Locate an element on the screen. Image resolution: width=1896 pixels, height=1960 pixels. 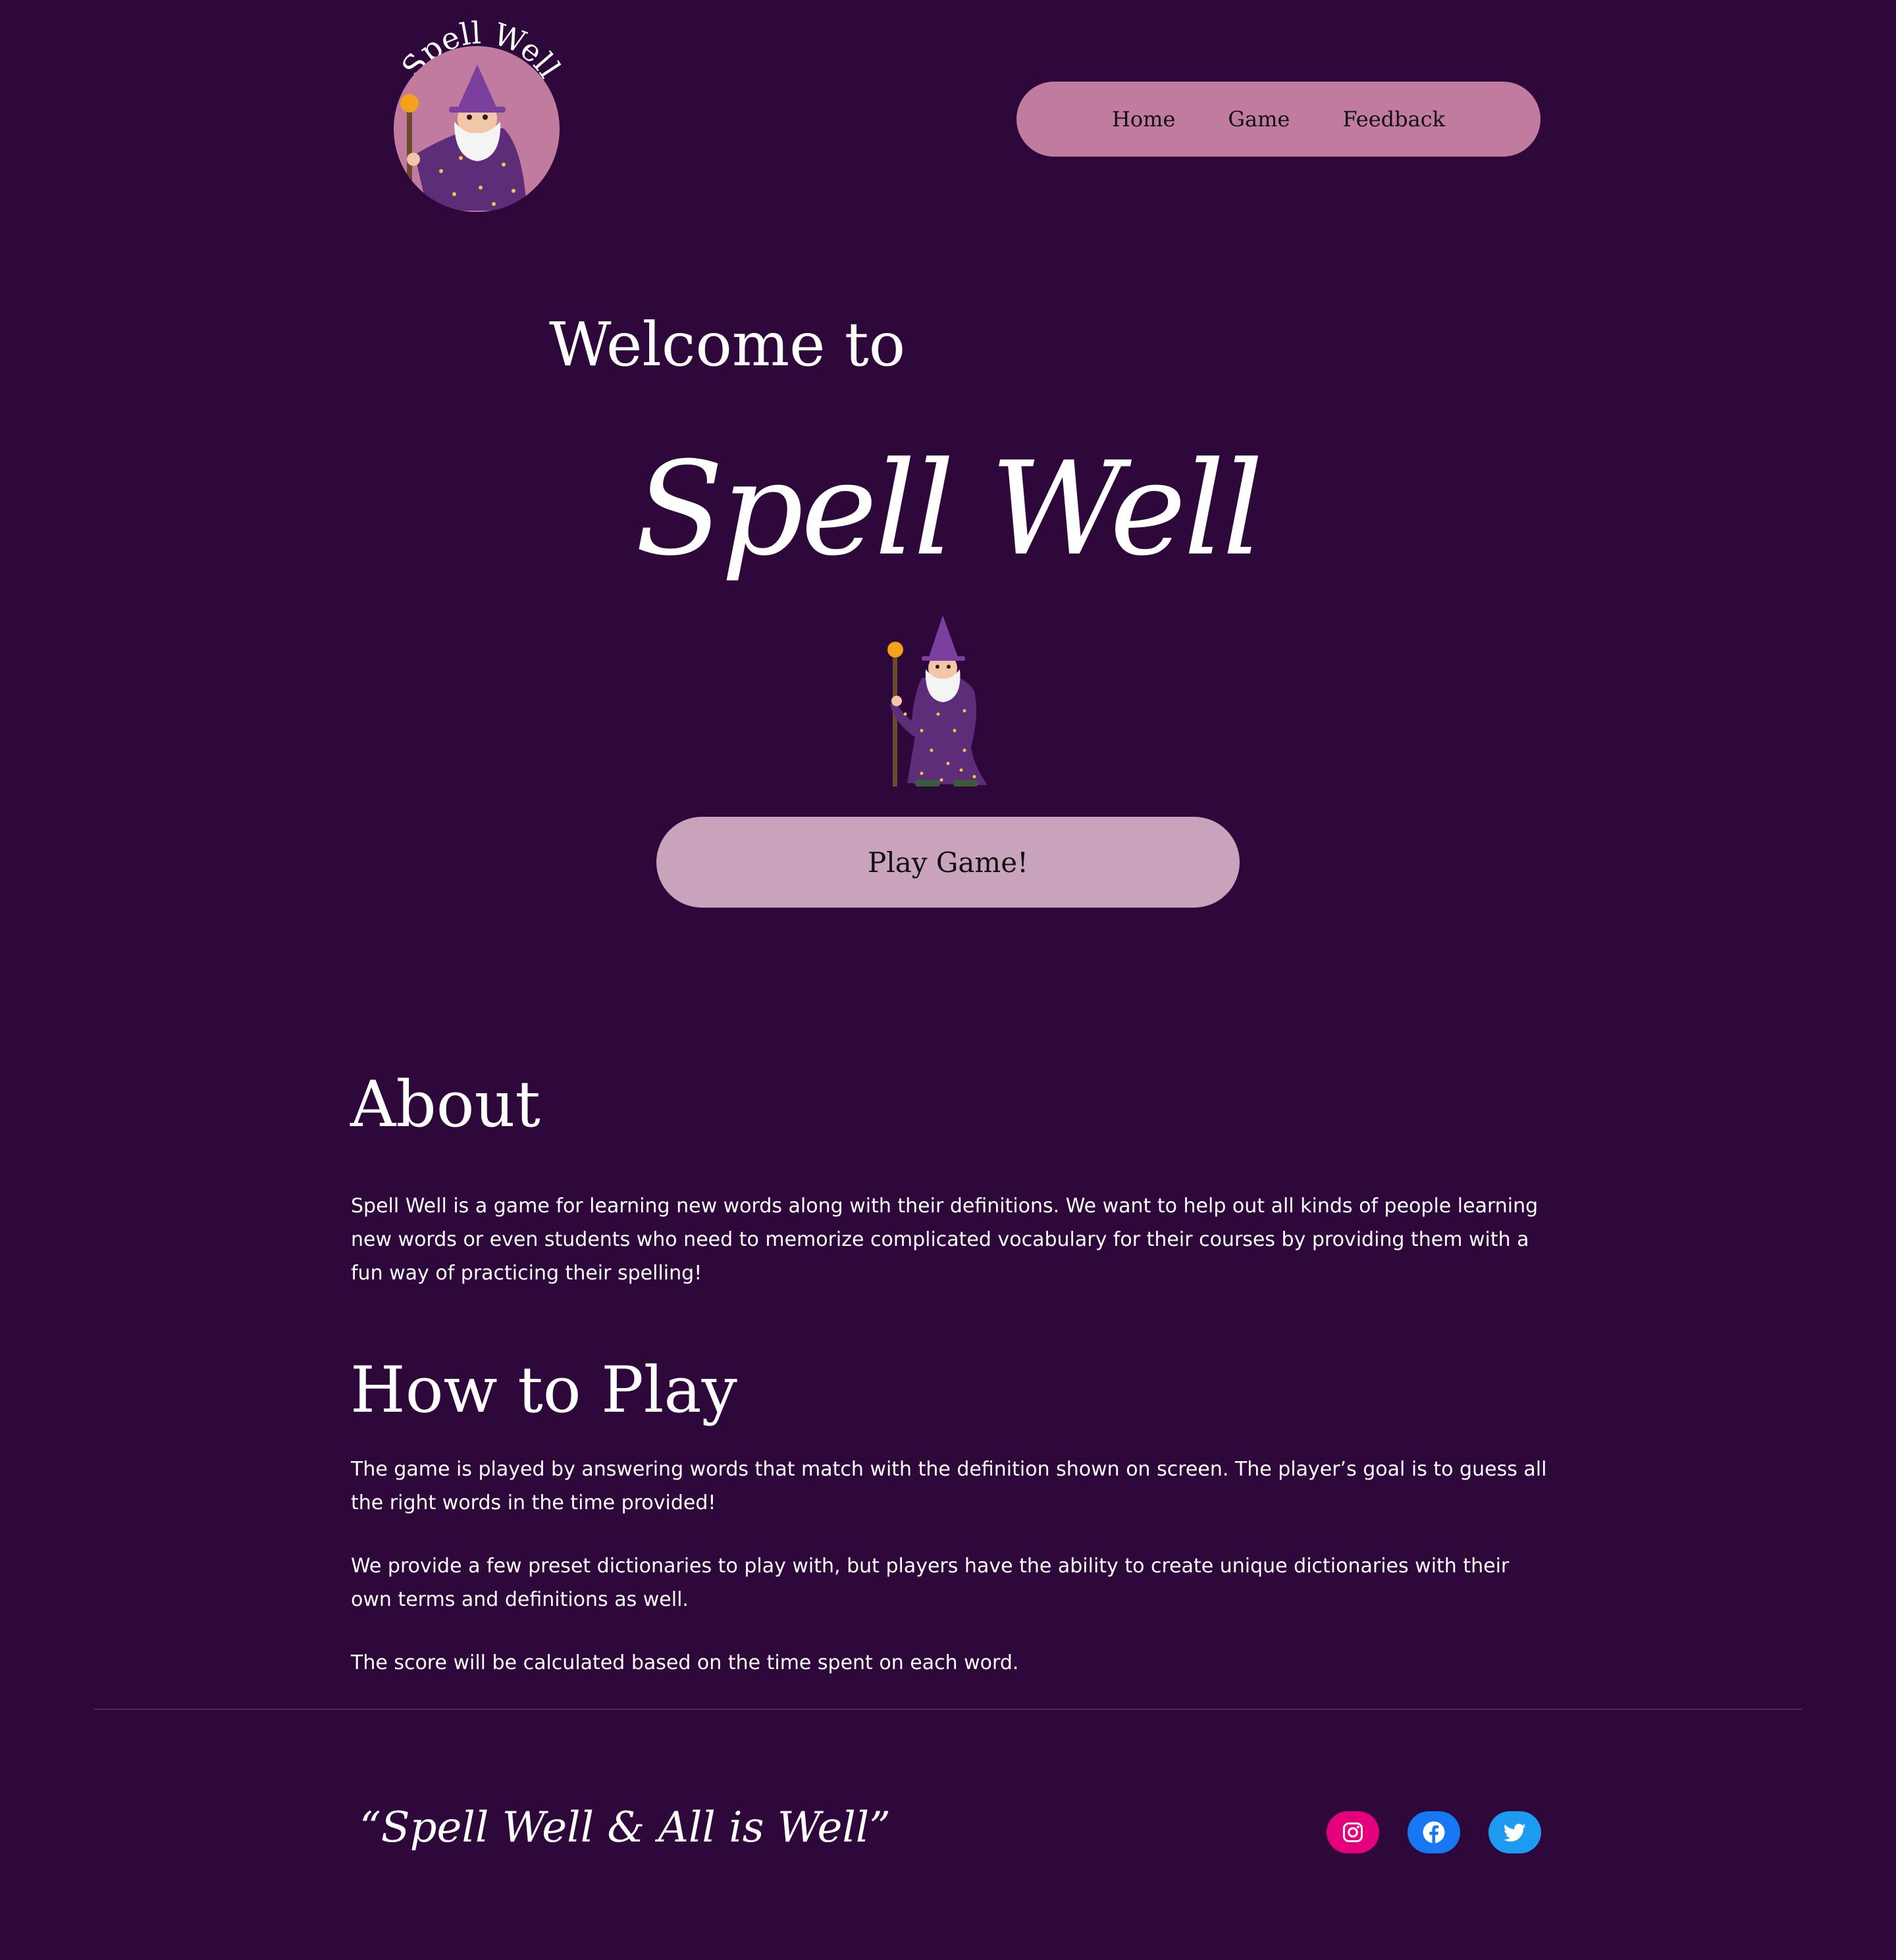
instagram-icon is located at coordinates (1353, 1832).